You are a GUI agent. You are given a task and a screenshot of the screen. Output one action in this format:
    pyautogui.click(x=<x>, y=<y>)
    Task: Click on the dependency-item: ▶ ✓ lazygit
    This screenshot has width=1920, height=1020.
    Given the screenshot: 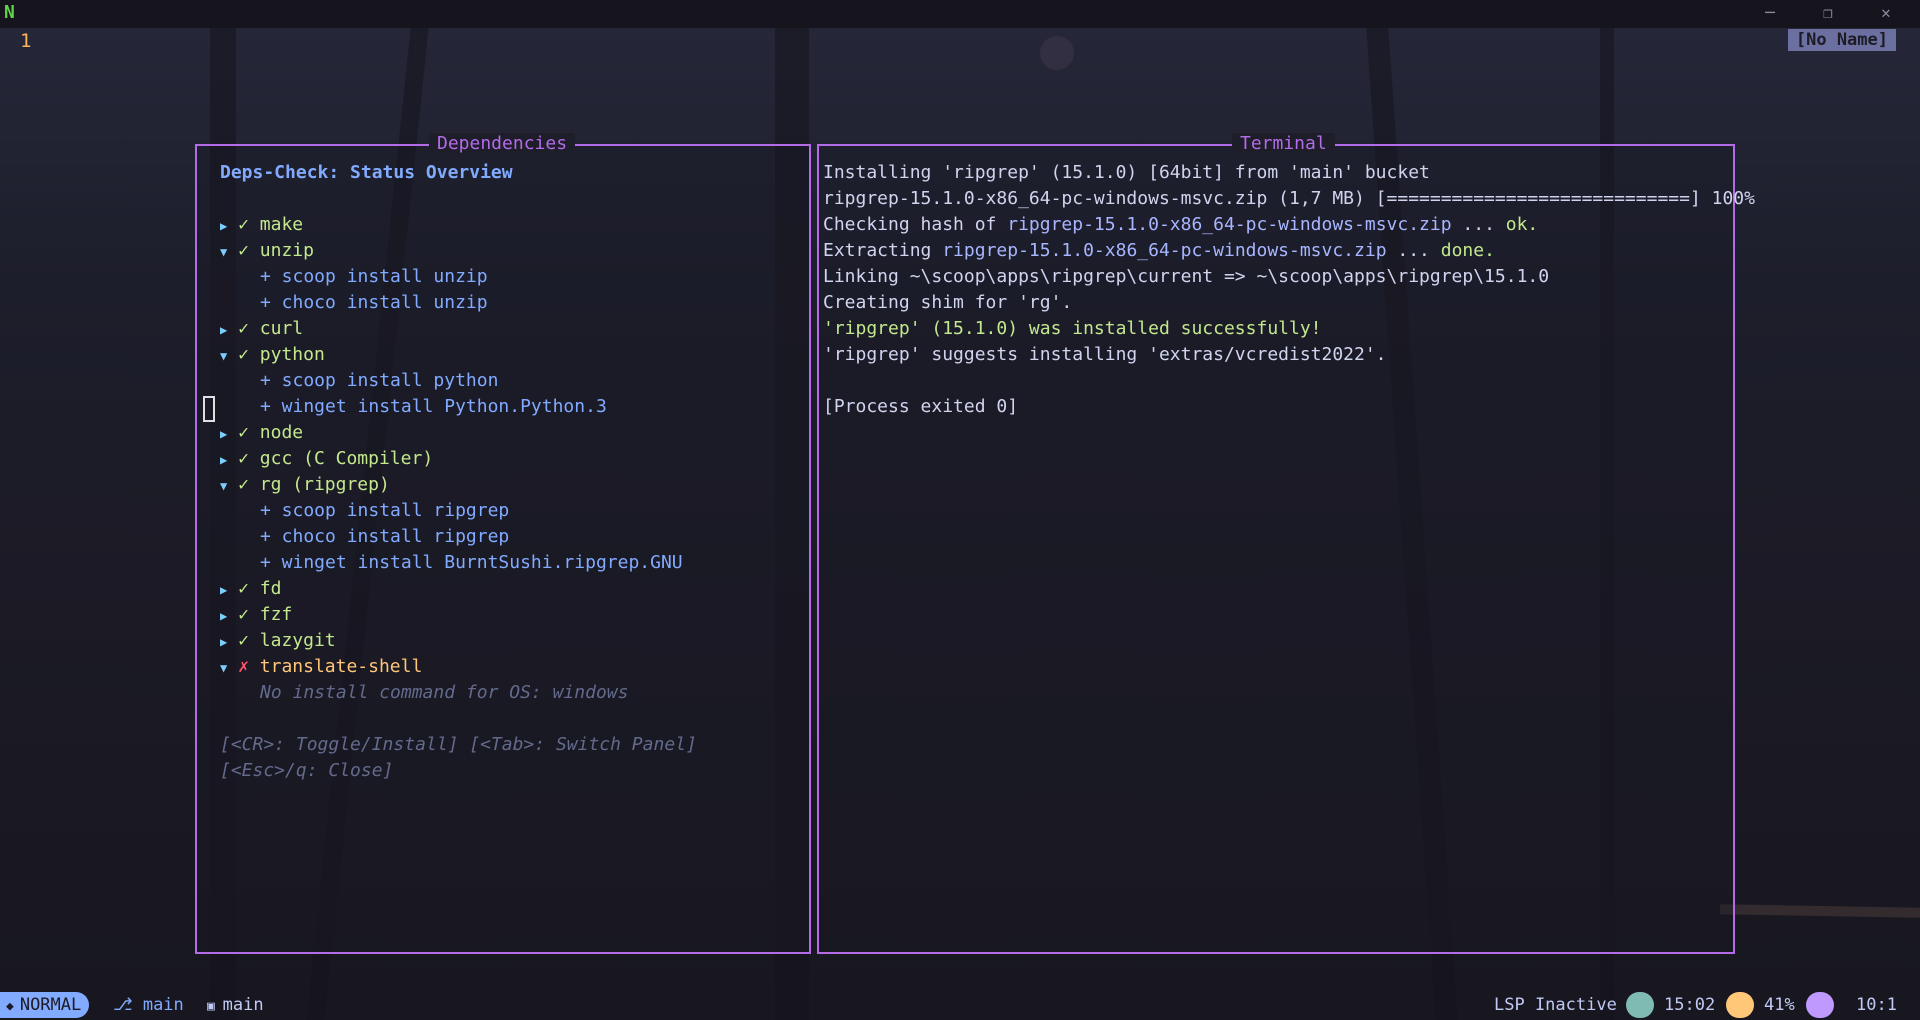 What is the action you would take?
    pyautogui.click(x=278, y=641)
    